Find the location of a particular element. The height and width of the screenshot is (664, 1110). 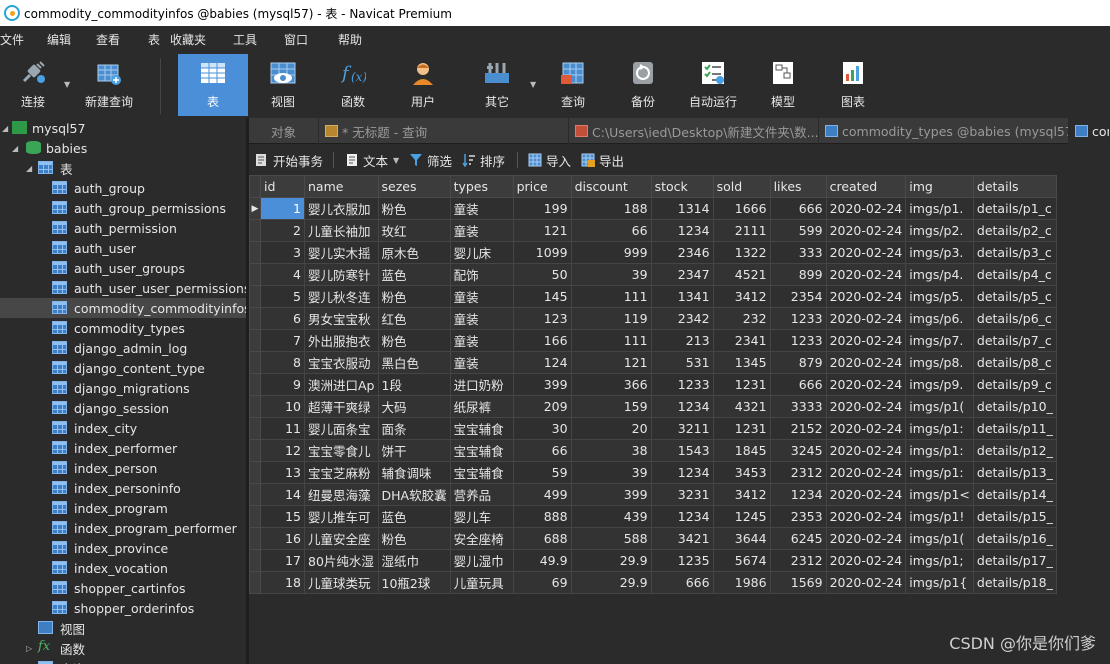

chevron-down-icon: ▼ is located at coordinates (396, 160).